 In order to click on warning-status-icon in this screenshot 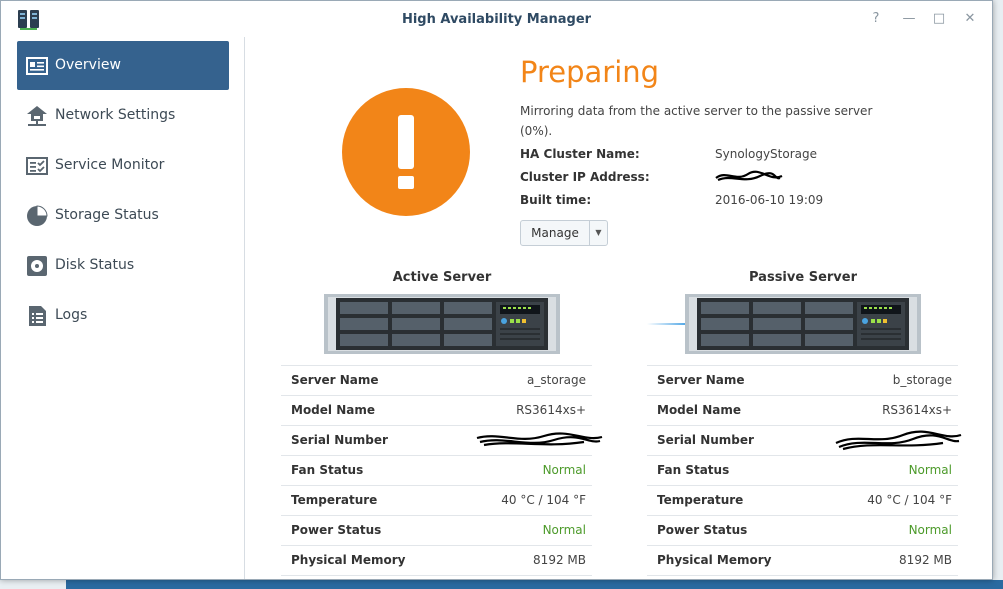, I will do `click(406, 152)`.